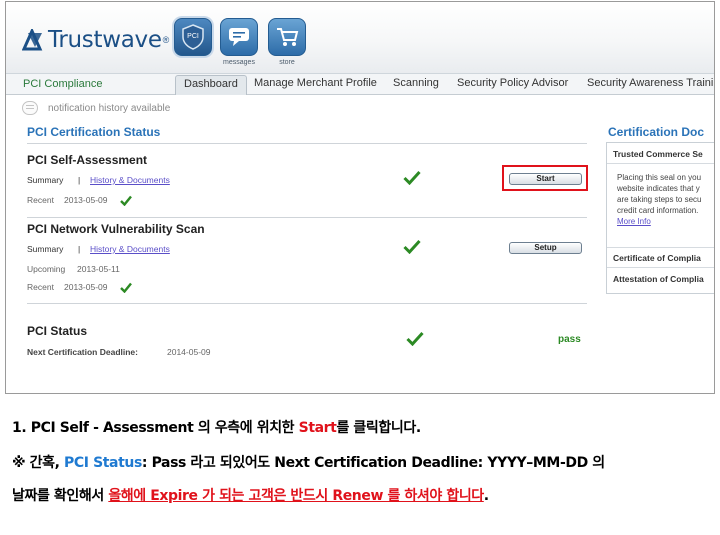 The image size is (720, 535). I want to click on start-button: Start, so click(545, 179).